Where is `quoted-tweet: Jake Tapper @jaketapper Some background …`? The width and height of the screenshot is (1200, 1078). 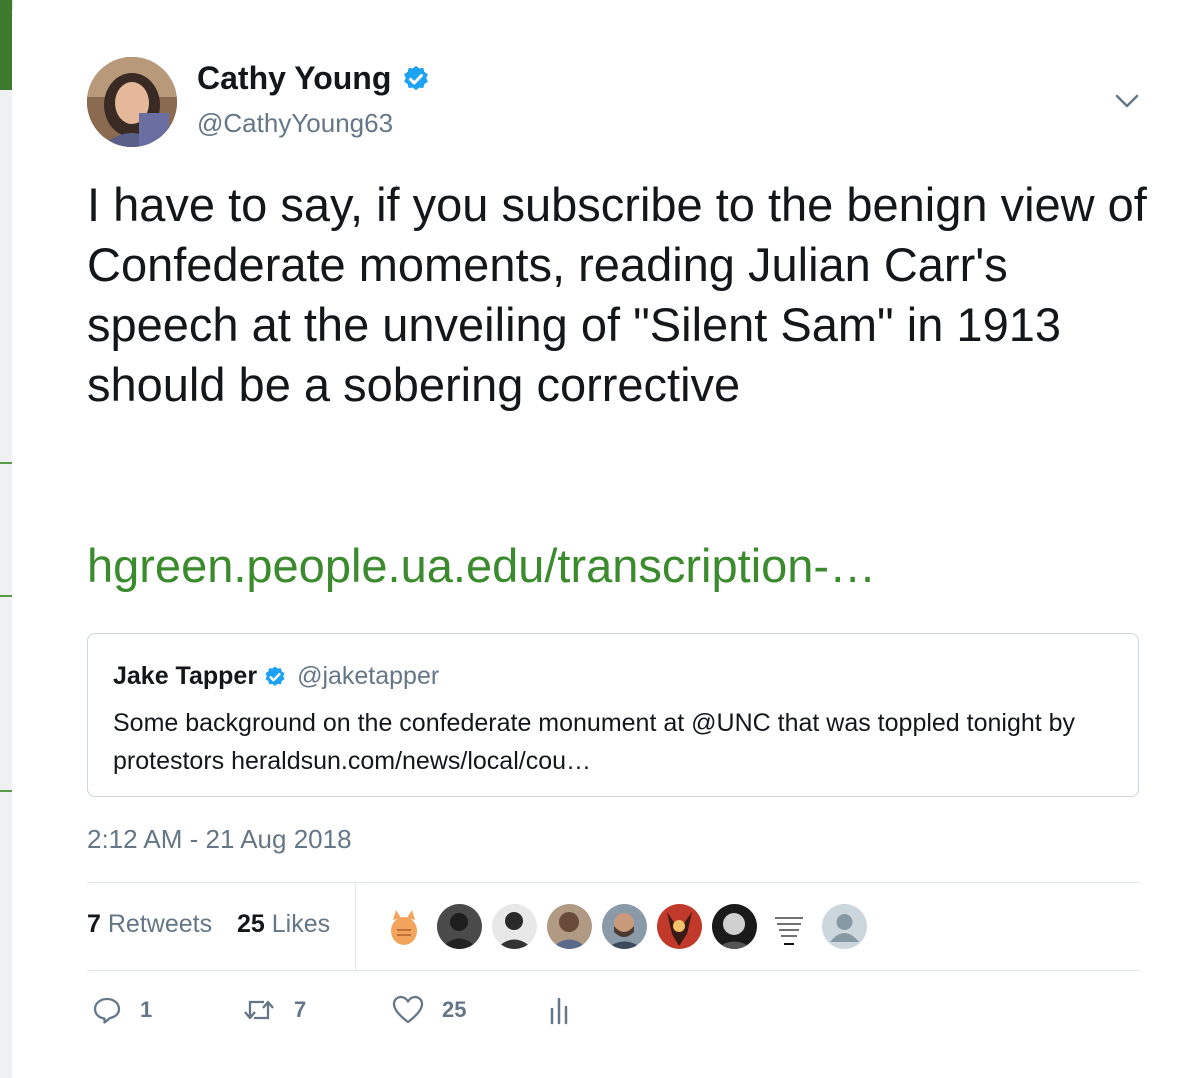 quoted-tweet: Jake Tapper @jaketapper Some background … is located at coordinates (613, 715).